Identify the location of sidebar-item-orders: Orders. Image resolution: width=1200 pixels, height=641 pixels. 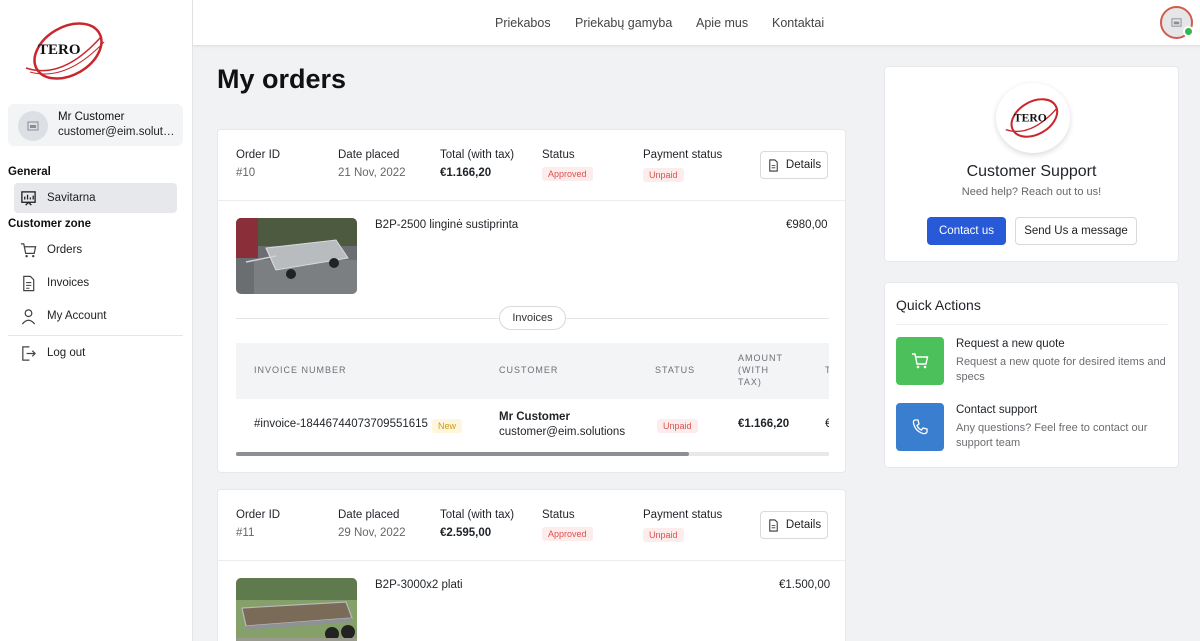
(95, 250).